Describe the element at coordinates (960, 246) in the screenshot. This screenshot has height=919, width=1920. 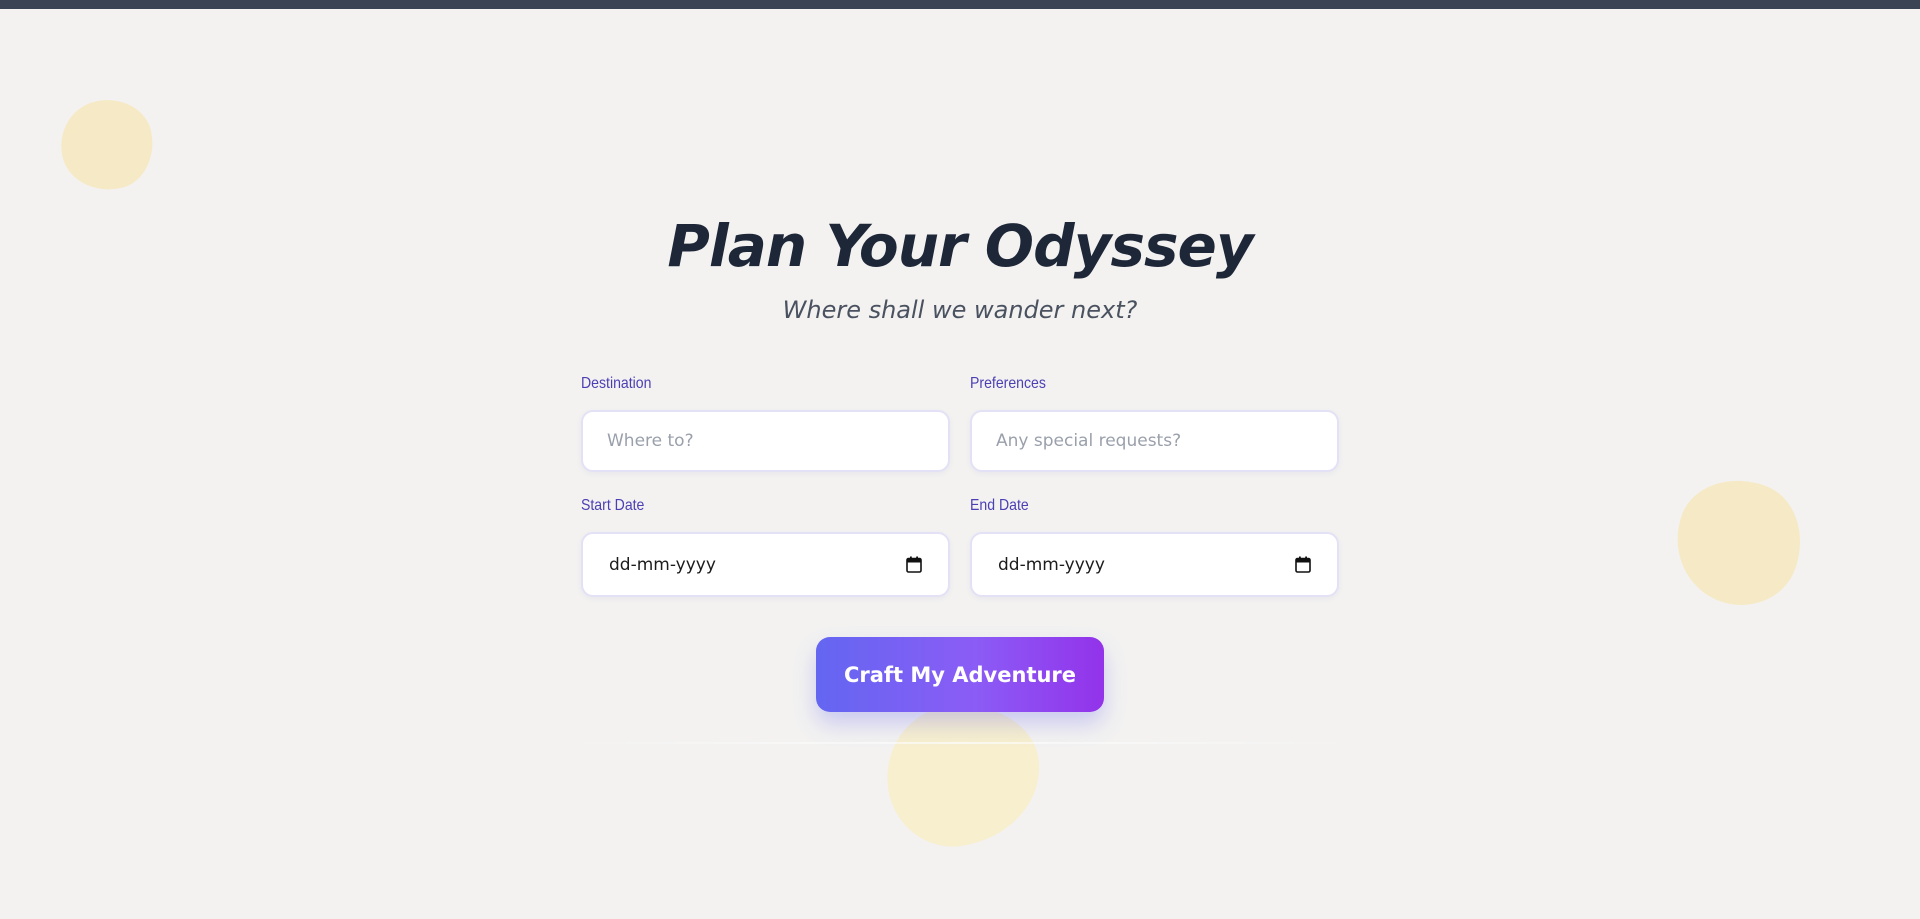
I see `page-title: Plan Your Odyssey` at that location.